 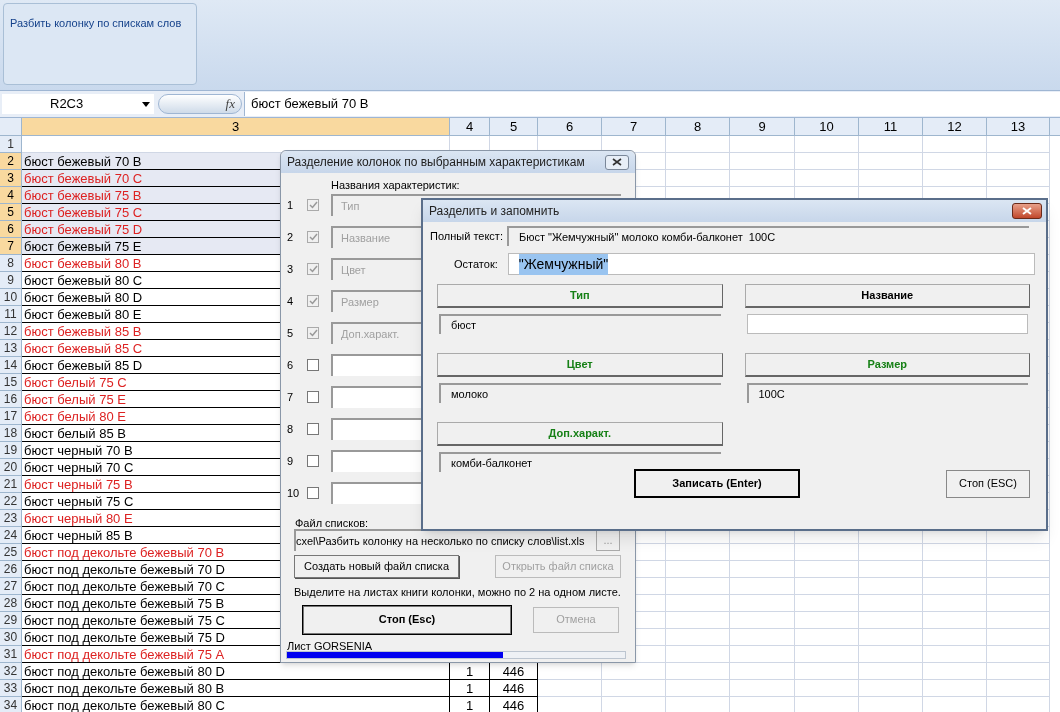 What do you see at coordinates (291, 301) in the screenshot?
I see `row-number: 4` at bounding box center [291, 301].